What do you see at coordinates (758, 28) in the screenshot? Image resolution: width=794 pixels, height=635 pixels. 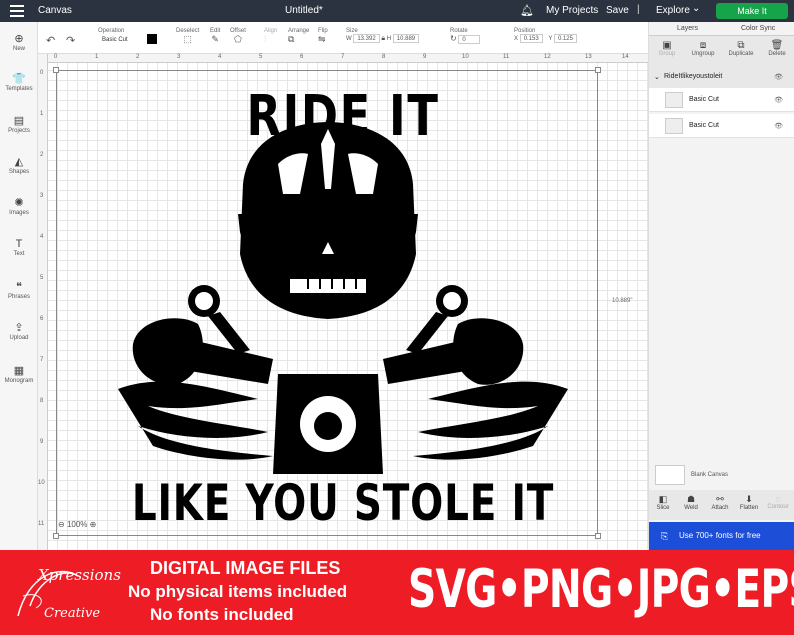 I see `tab-color-sync: Color Sync` at bounding box center [758, 28].